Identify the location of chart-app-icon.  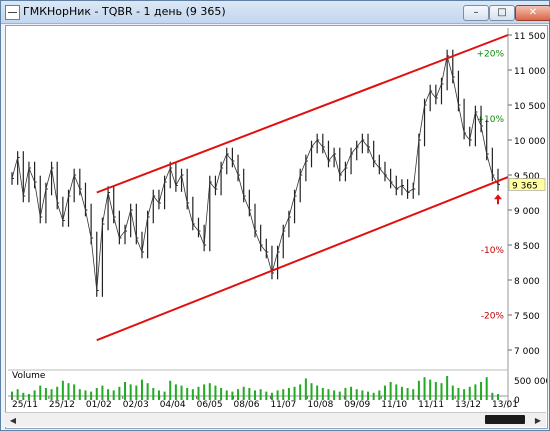
(12, 12).